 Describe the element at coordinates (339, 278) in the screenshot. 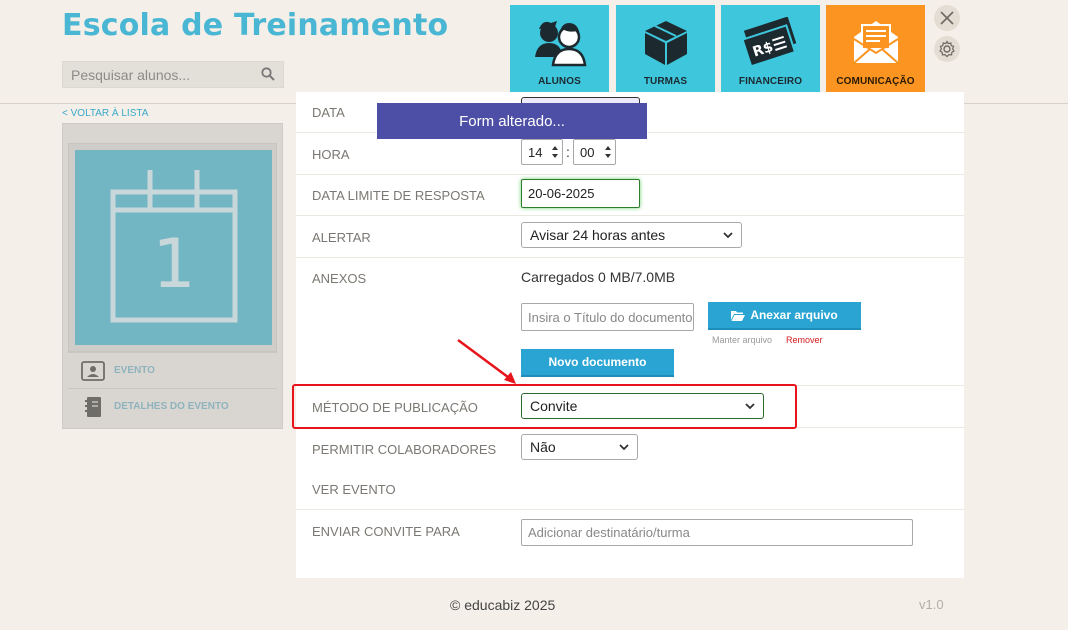

I see `field-label-anexos: ANEXOS` at that location.